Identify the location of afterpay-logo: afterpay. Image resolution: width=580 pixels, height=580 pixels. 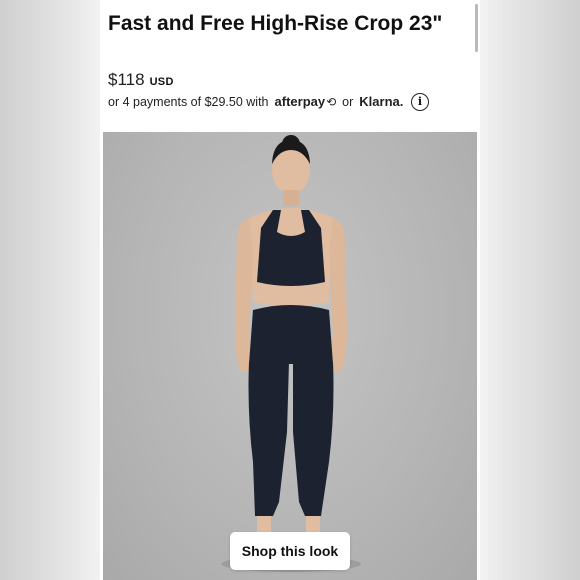
(300, 101).